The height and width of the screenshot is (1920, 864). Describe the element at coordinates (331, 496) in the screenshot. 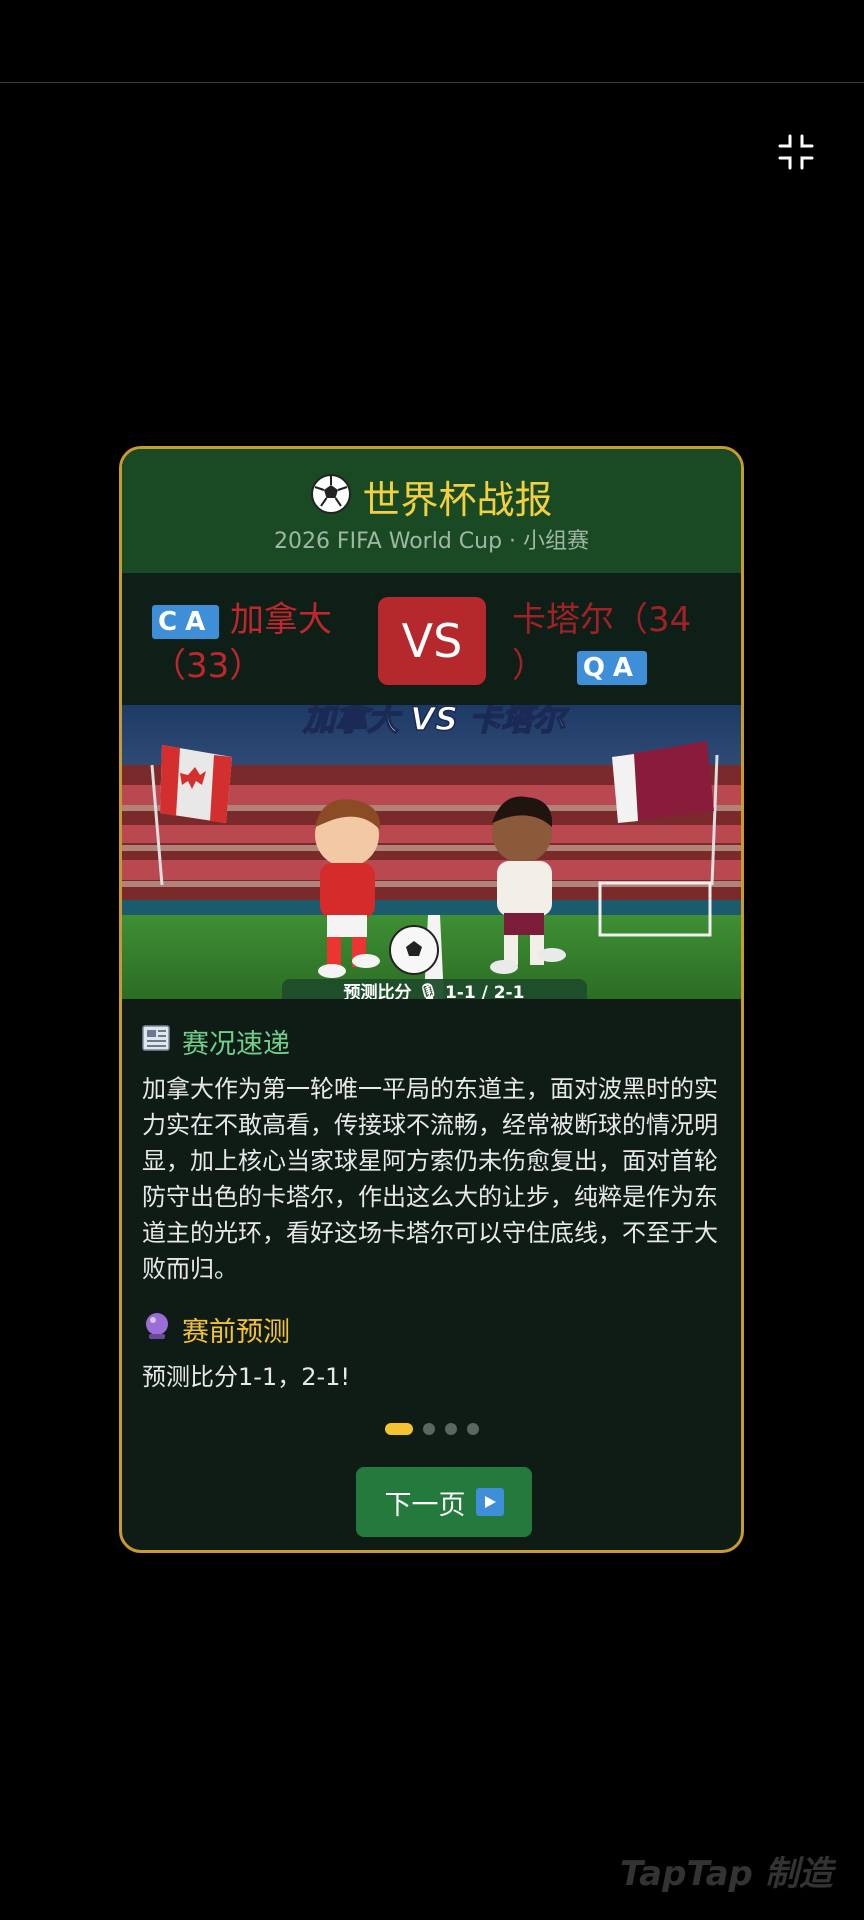

I see `soccer-ball-icon` at that location.